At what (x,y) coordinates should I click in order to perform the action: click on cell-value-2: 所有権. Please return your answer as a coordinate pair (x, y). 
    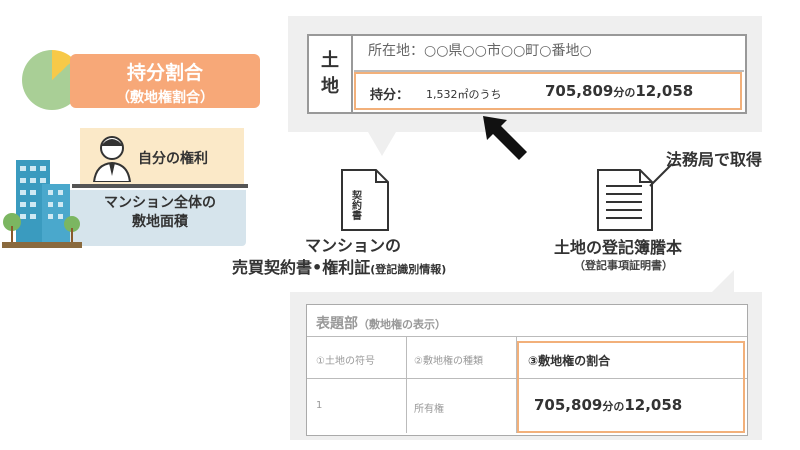
    Looking at the image, I should click on (429, 409).